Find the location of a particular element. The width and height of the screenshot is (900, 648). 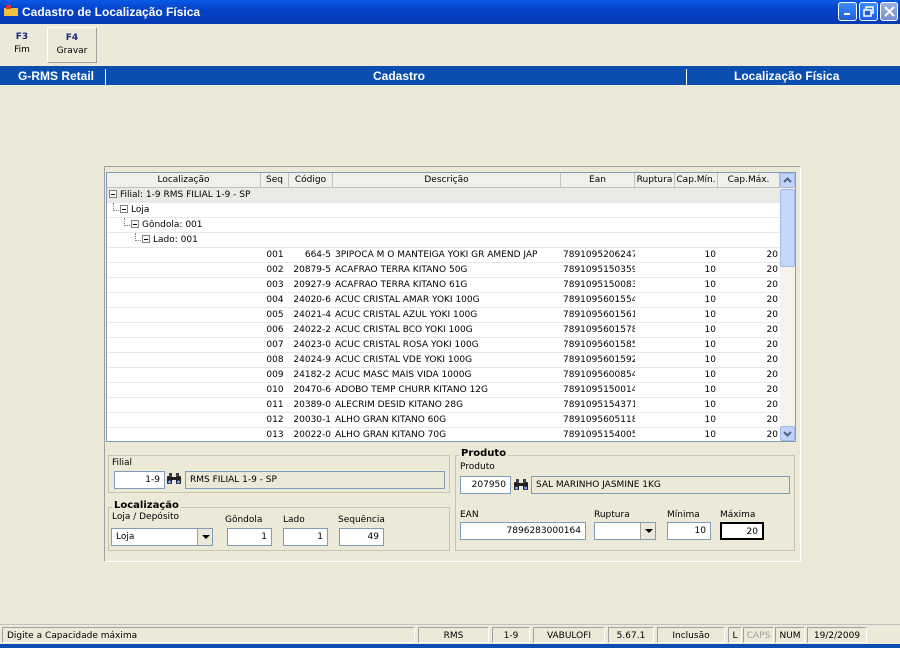

fim-key: F3 is located at coordinates (22, 37).